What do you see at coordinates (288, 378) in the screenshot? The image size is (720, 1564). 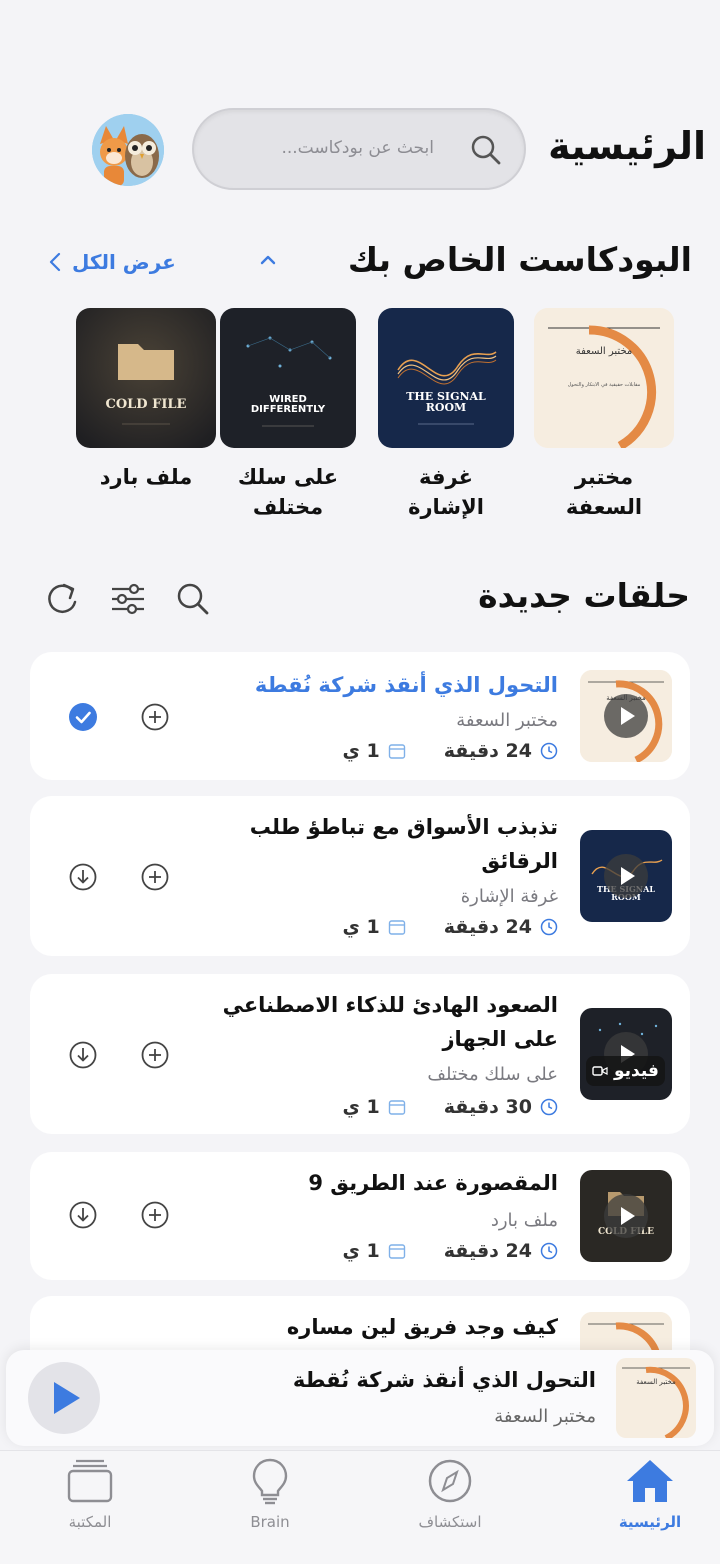 I see `podcast-cover: WIRED DIFFERENTLY` at bounding box center [288, 378].